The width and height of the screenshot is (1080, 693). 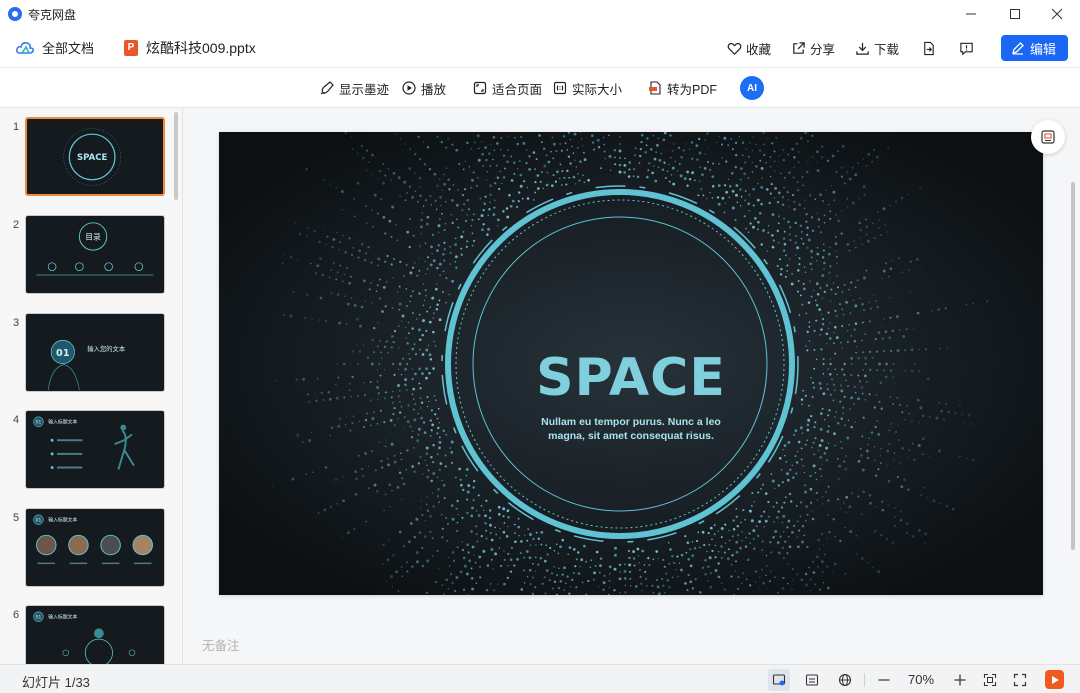 I want to click on fullscreen-button, so click(x=1020, y=680).